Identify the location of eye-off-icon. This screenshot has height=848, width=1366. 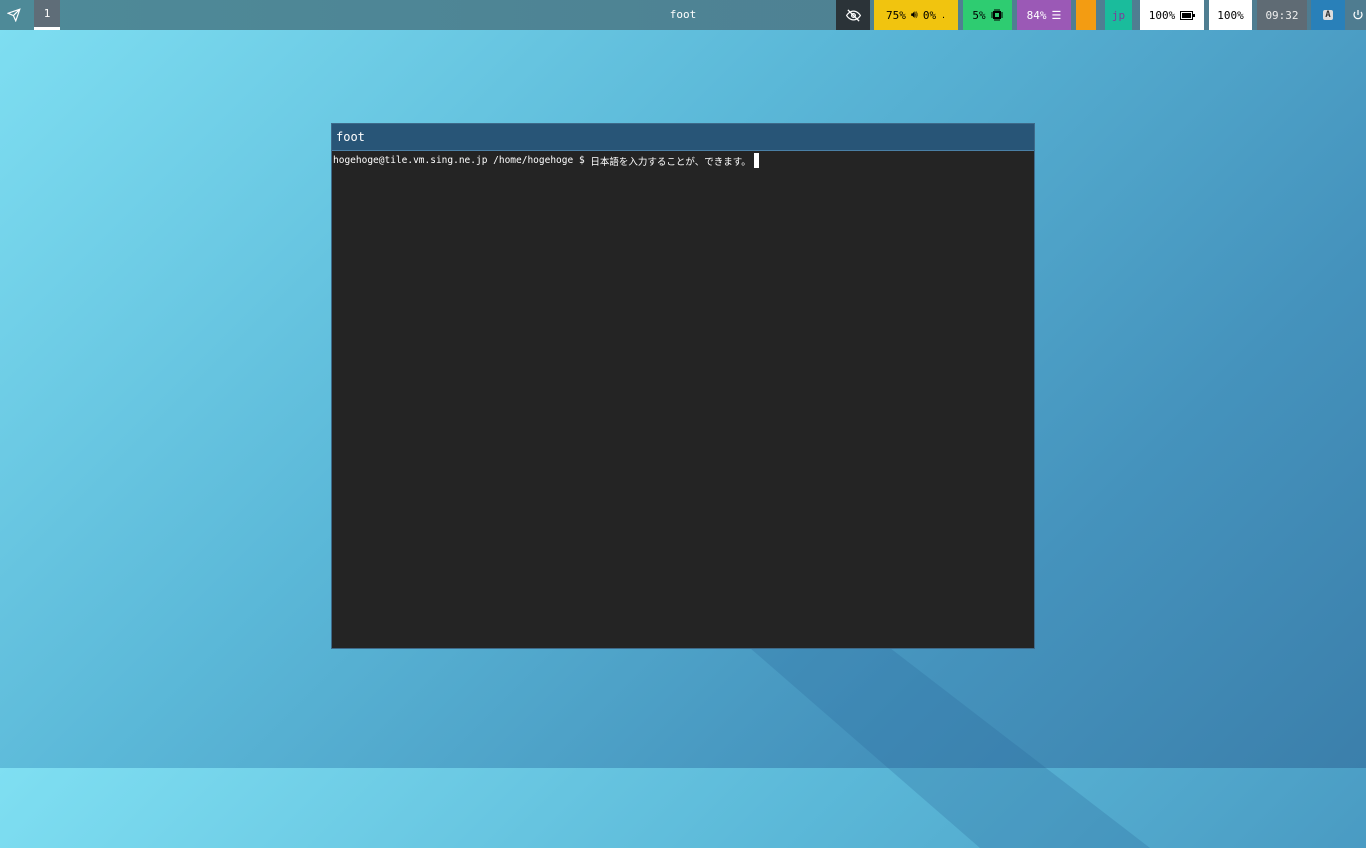
(853, 15).